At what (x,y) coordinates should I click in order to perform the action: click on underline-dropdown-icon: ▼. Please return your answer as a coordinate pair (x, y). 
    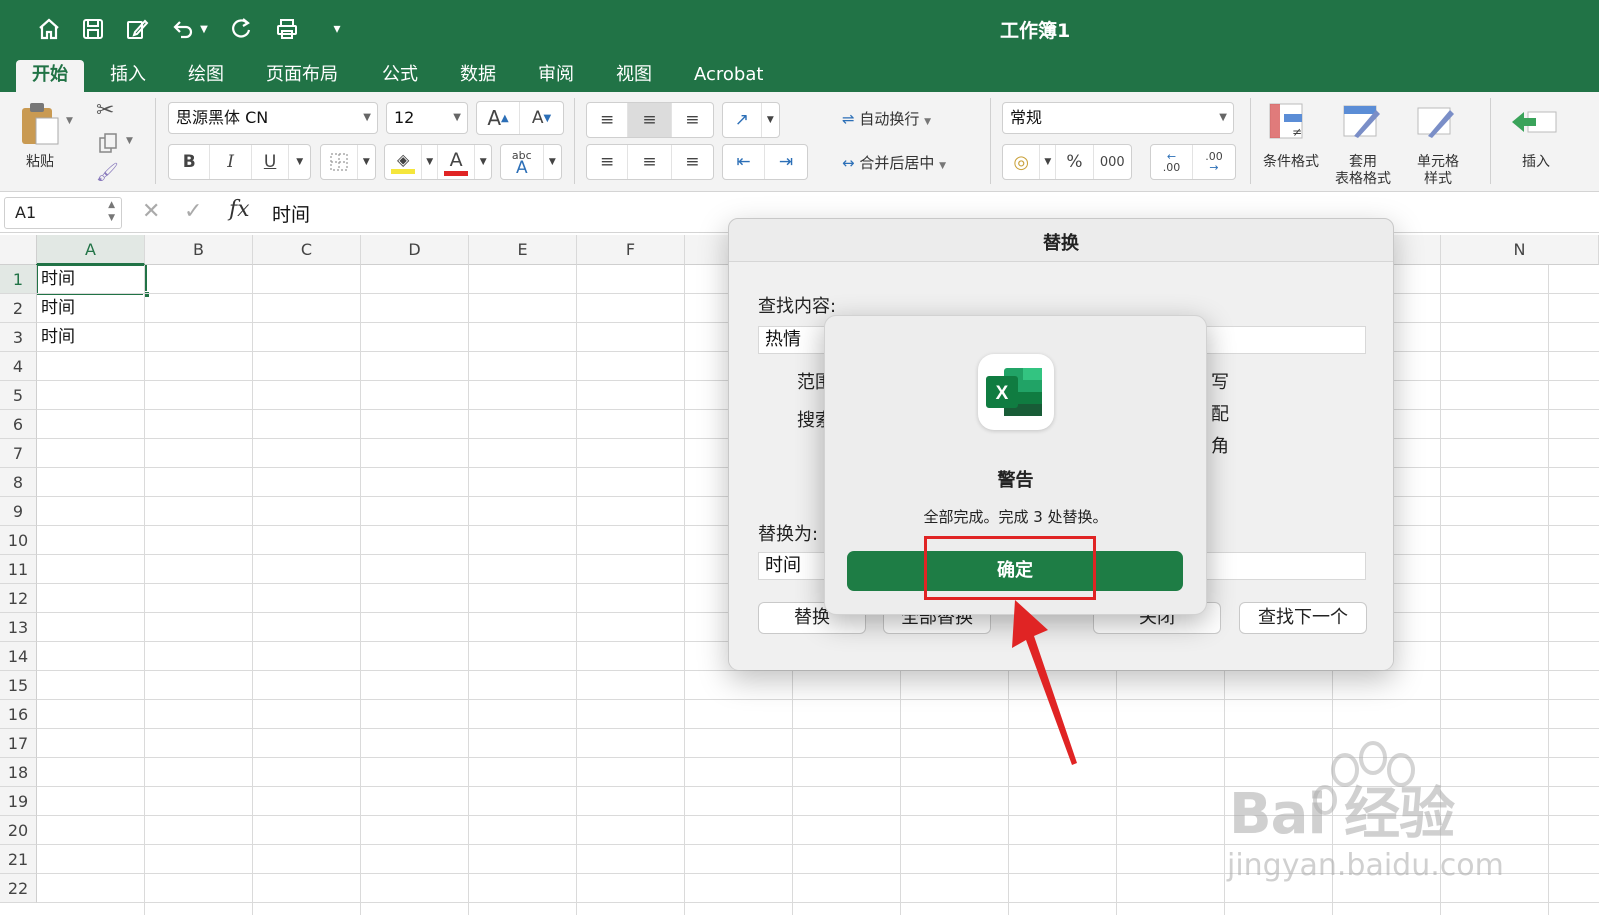
    Looking at the image, I should click on (299, 162).